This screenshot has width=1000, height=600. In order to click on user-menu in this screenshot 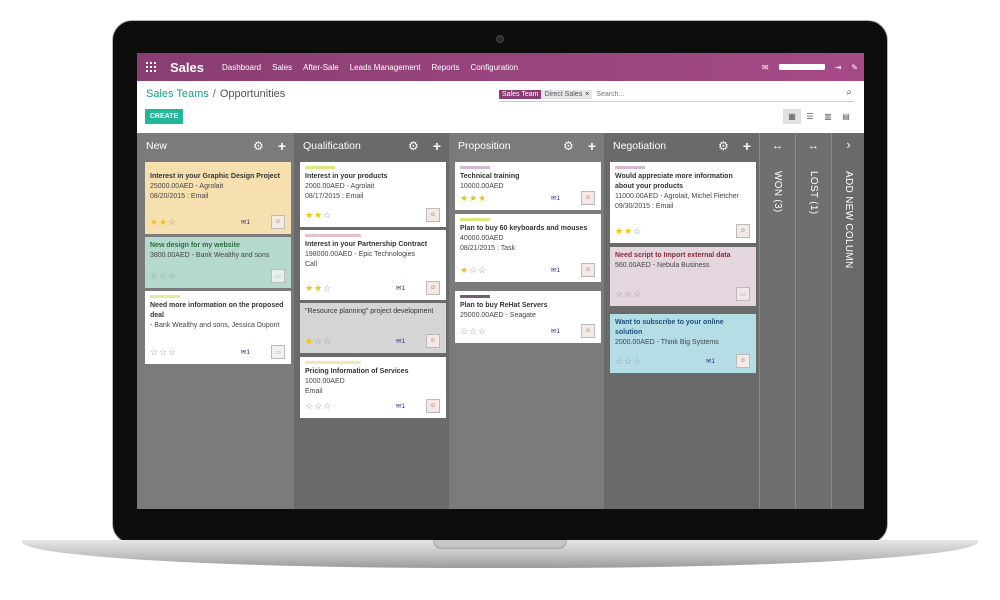, I will do `click(801, 67)`.